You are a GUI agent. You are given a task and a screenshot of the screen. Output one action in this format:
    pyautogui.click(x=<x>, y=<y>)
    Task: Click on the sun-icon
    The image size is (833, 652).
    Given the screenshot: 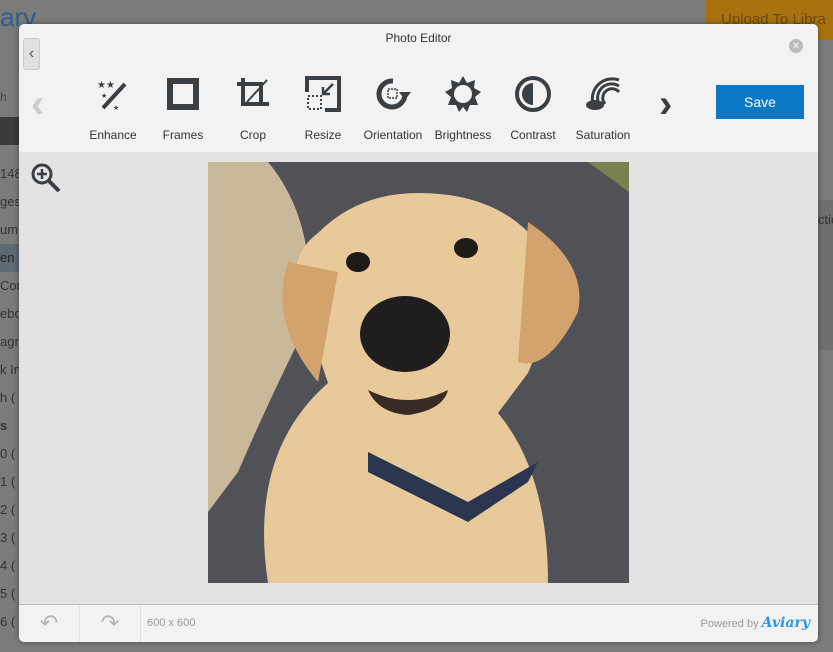 What is the action you would take?
    pyautogui.click(x=463, y=94)
    